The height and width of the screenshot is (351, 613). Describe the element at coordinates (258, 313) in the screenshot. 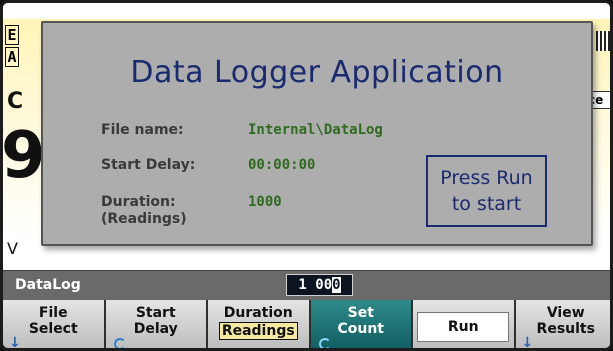

I see `softkey-label: Duration` at that location.